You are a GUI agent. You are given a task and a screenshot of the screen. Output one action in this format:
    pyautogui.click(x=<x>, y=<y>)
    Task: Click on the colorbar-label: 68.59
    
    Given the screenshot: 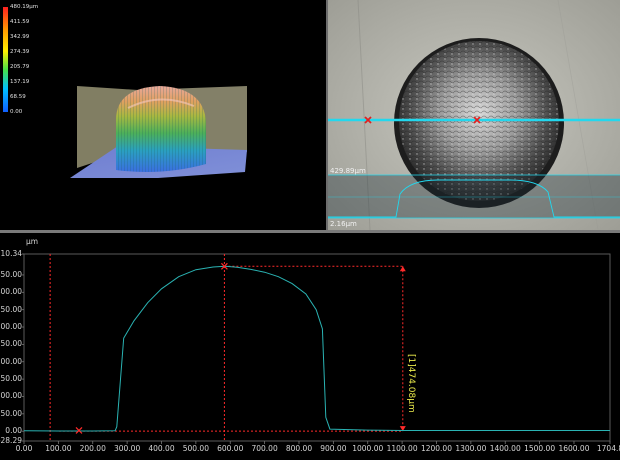 What is the action you would take?
    pyautogui.click(x=18, y=97)
    